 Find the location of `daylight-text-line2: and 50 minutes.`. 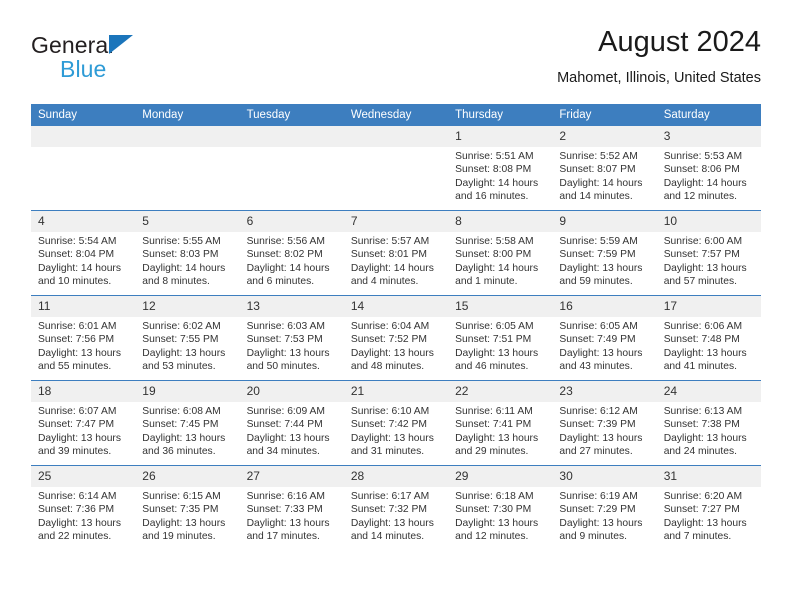

daylight-text-line2: and 50 minutes. is located at coordinates (283, 367).